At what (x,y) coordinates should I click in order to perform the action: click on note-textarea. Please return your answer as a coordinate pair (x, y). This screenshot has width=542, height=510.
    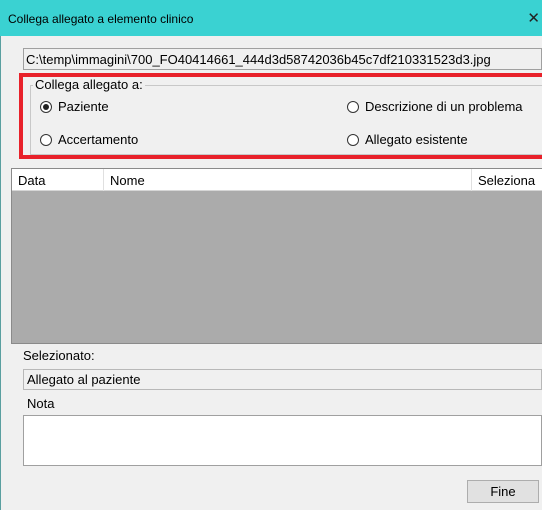
    Looking at the image, I should click on (282, 440).